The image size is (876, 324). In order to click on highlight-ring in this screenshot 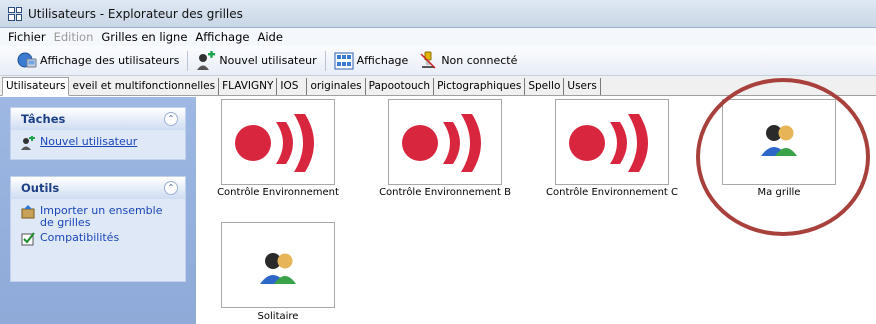, I will do `click(783, 157)`.